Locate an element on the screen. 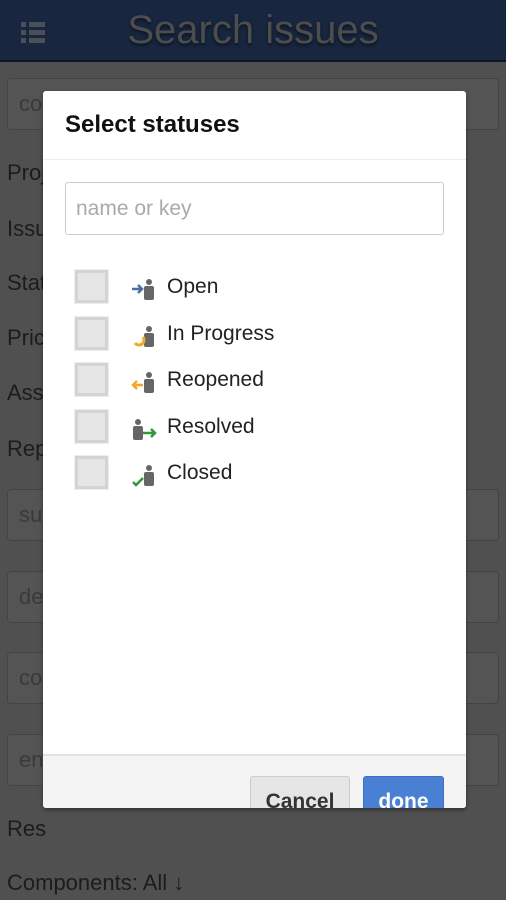 Image resolution: width=506 pixels, height=900 pixels. status-search-input is located at coordinates (254, 208).